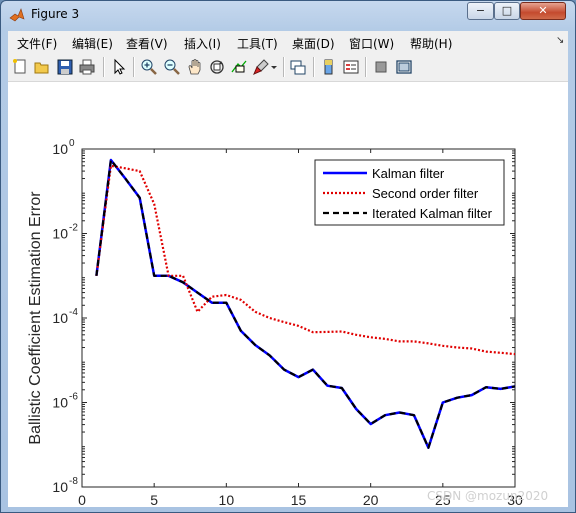  What do you see at coordinates (313, 43) in the screenshot?
I see `menu-desktop: 桌面(D)` at bounding box center [313, 43].